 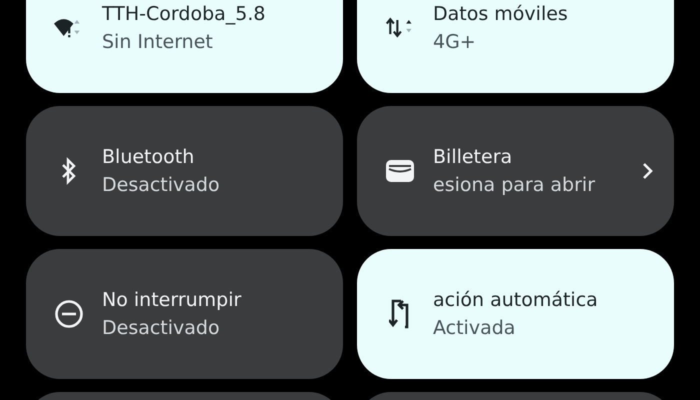 What do you see at coordinates (515, 46) in the screenshot?
I see `quick-settings-tile: Datos móviles 4G+` at bounding box center [515, 46].